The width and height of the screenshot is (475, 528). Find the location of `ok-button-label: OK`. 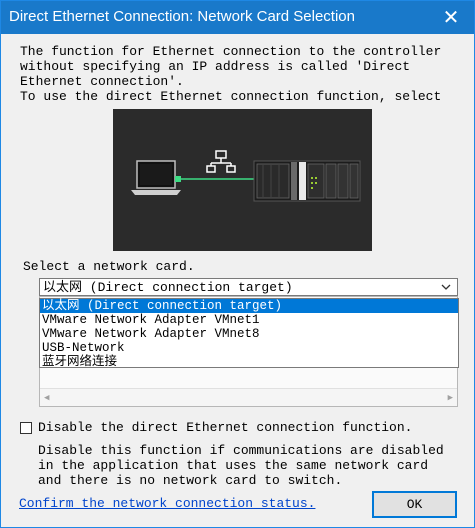

ok-button-label: OK is located at coordinates (414, 504).